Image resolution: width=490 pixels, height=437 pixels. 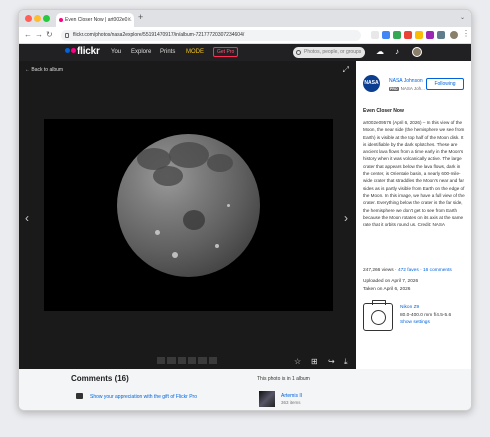 I want to click on close-window-button, so click(x=28, y=18).